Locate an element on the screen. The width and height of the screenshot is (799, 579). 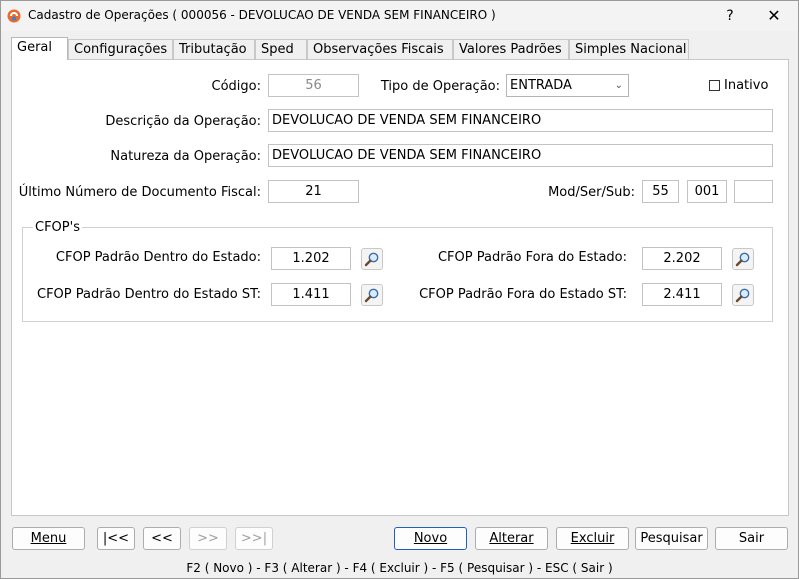
codigo-field: 56 is located at coordinates (313, 85).